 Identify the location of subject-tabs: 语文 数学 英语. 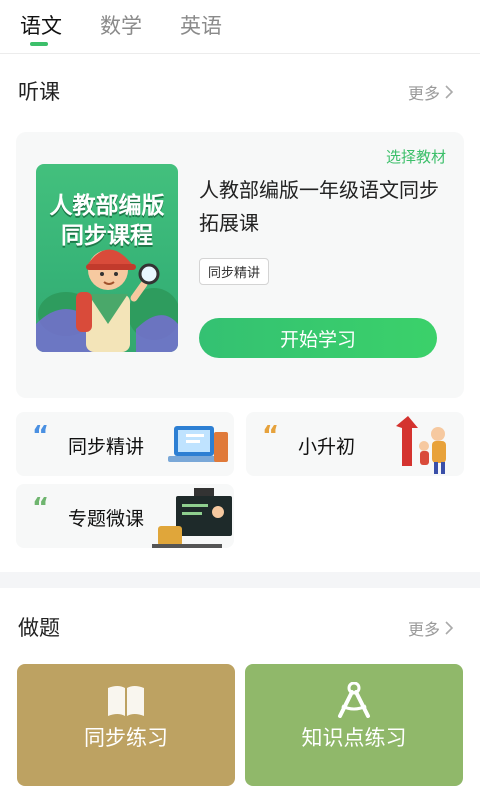
(240, 27).